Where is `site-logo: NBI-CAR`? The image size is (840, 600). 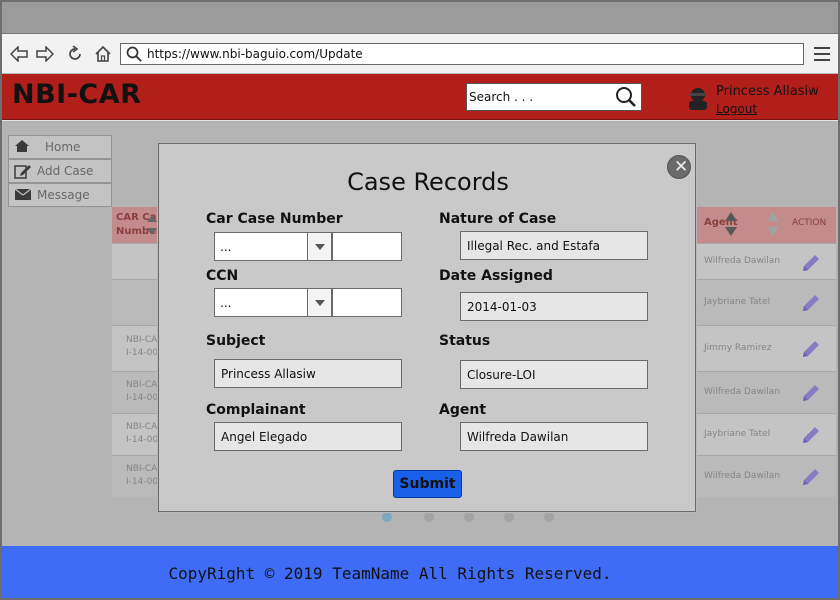
site-logo: NBI-CAR is located at coordinates (76, 94).